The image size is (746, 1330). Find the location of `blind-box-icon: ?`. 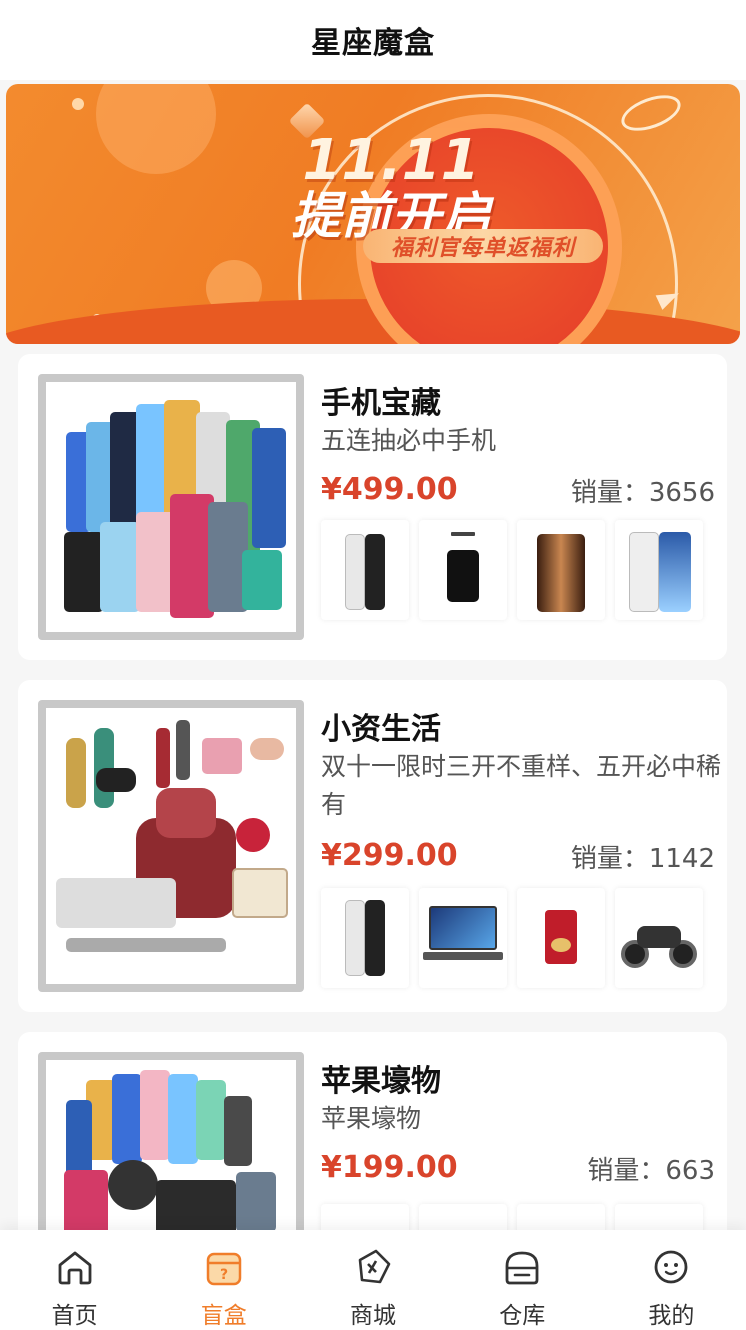

blind-box-icon: ? is located at coordinates (224, 1269).